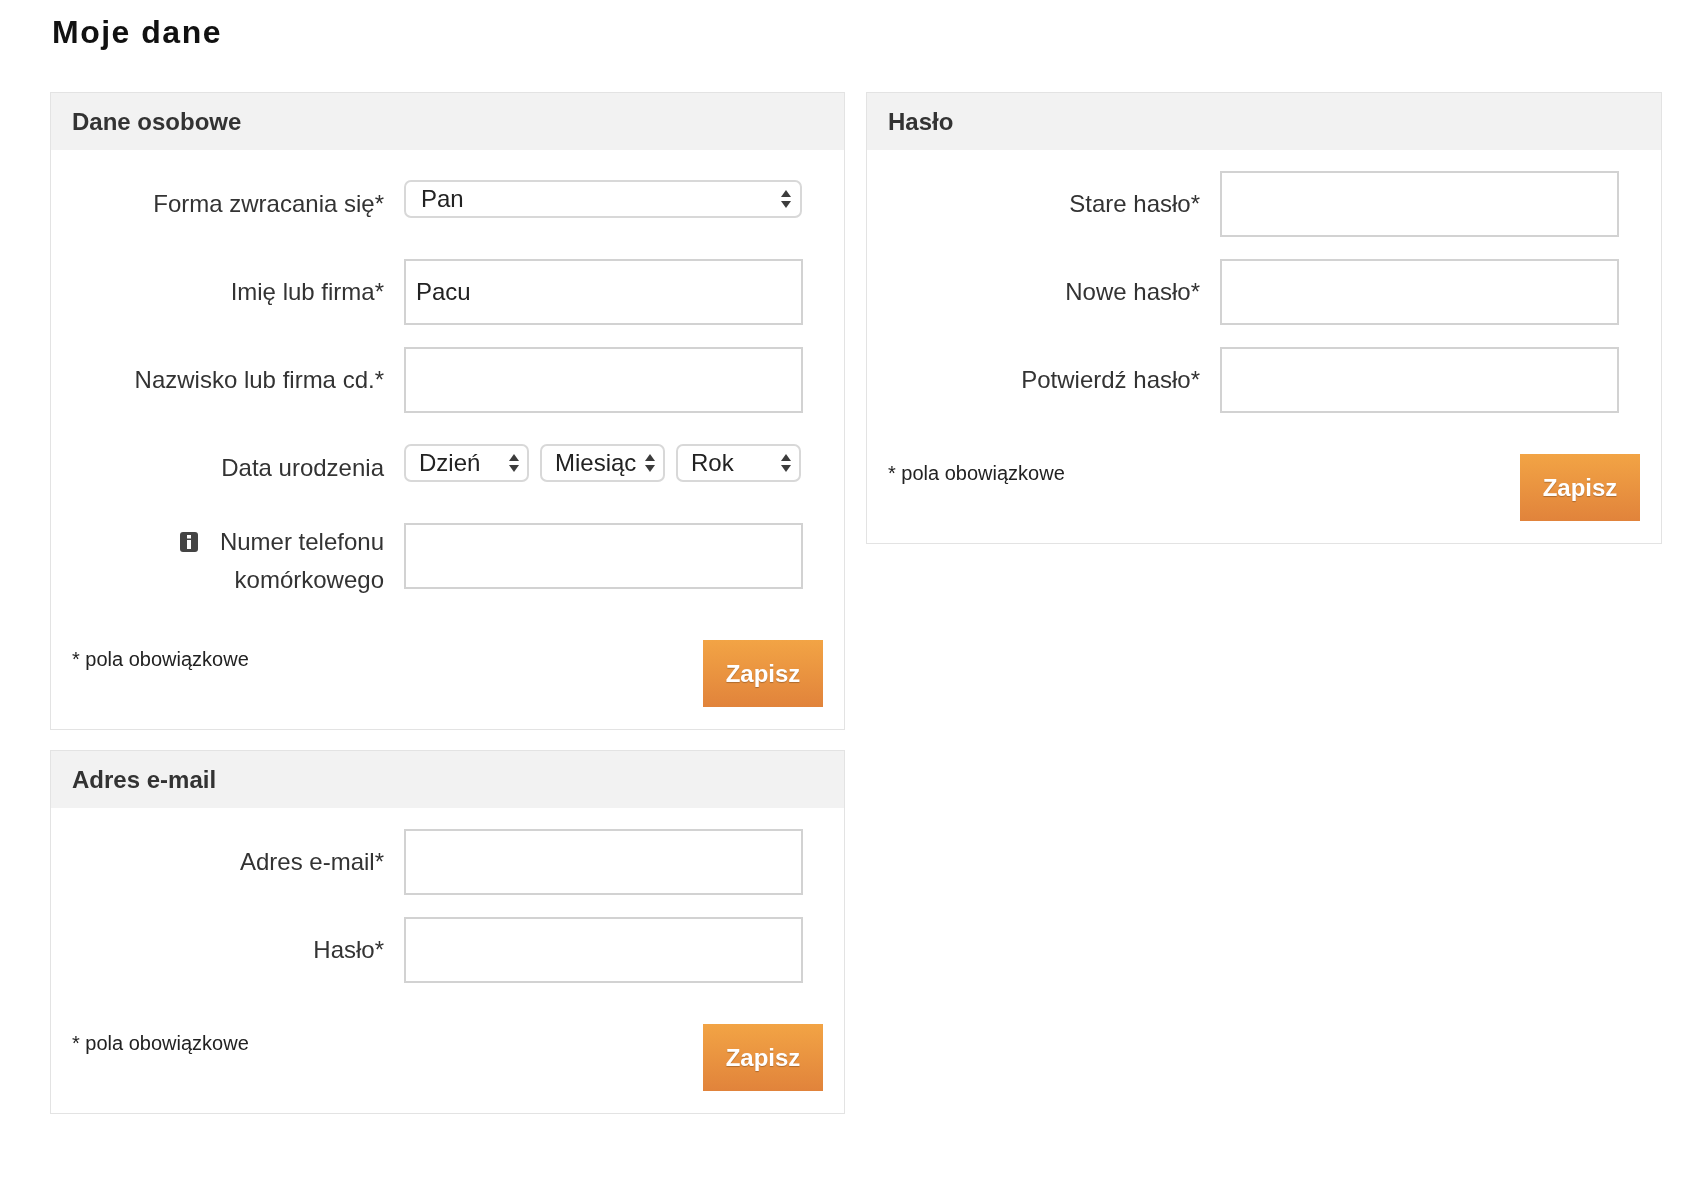 This screenshot has height=1182, width=1704. I want to click on select-field: Dzień, so click(466, 463).